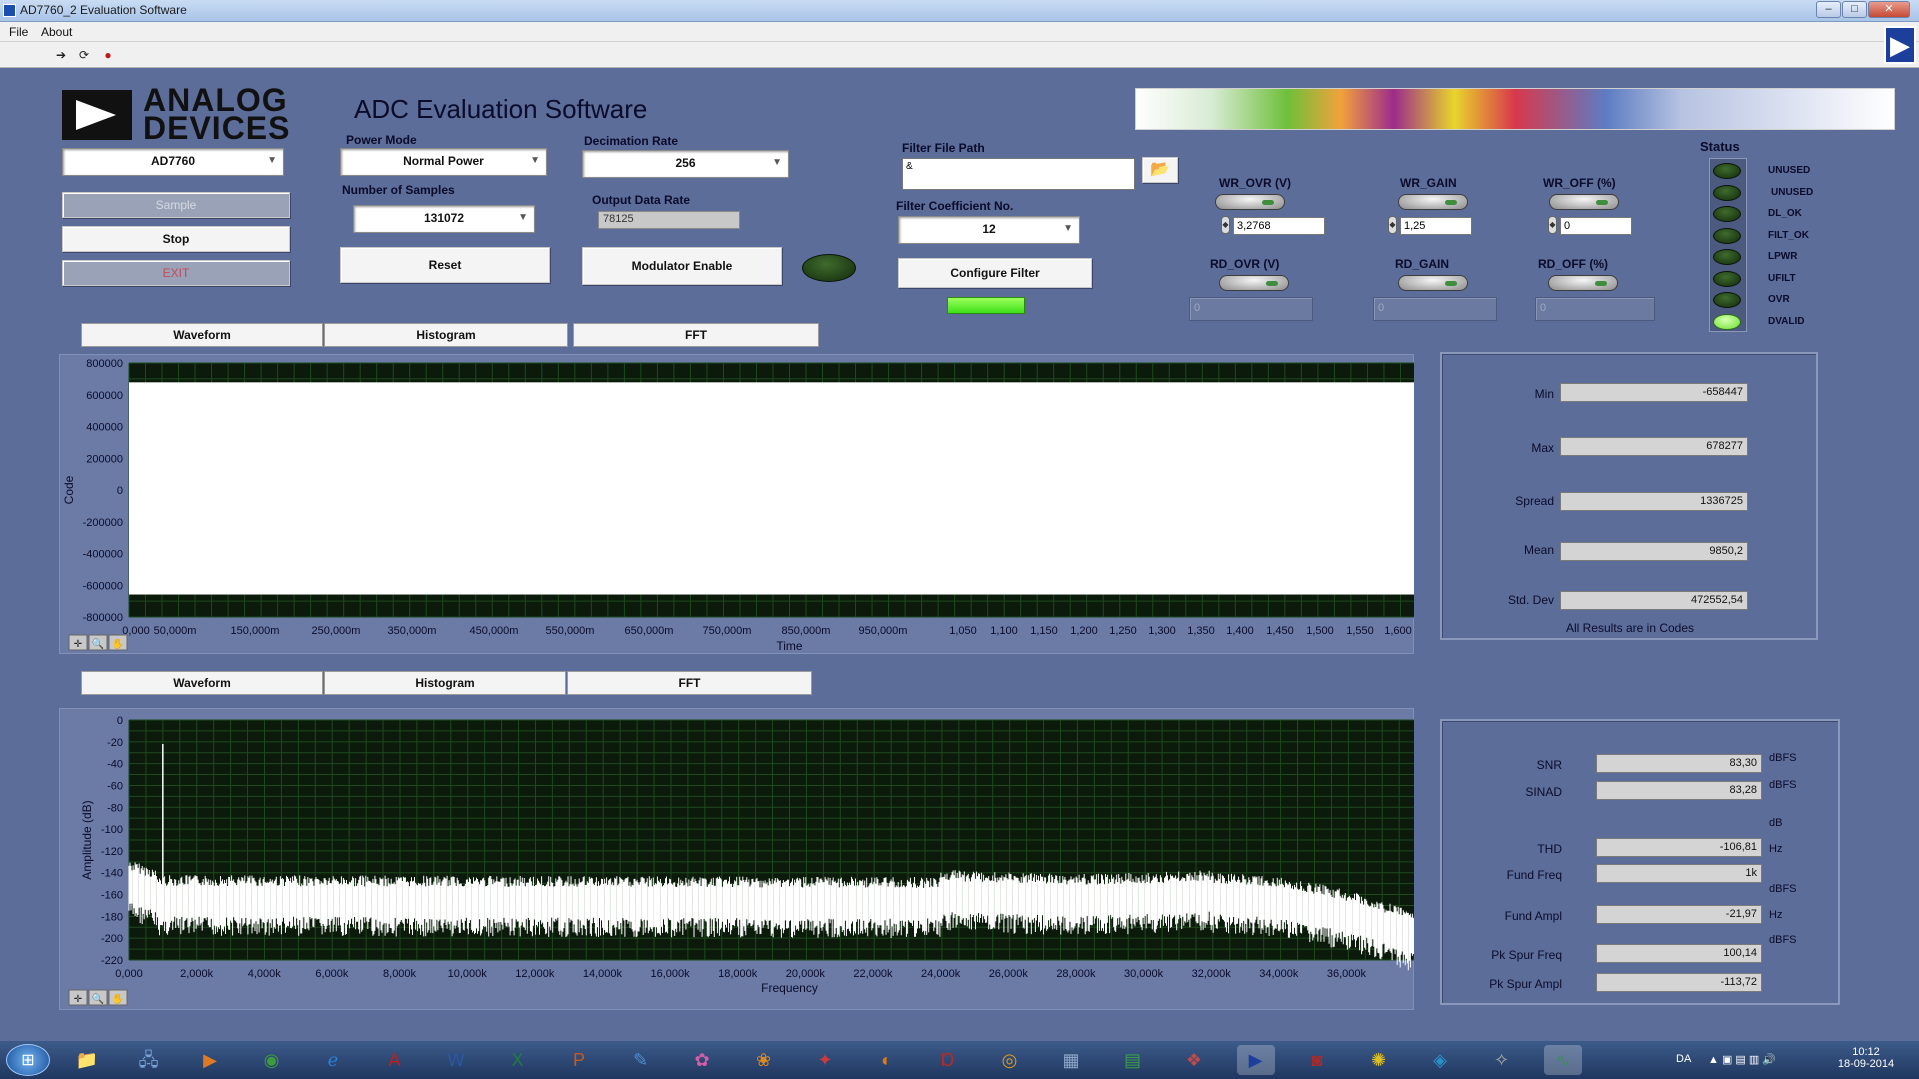 The image size is (1919, 1079). I want to click on taskbar-camera-icon: ◙, so click(1317, 1060).